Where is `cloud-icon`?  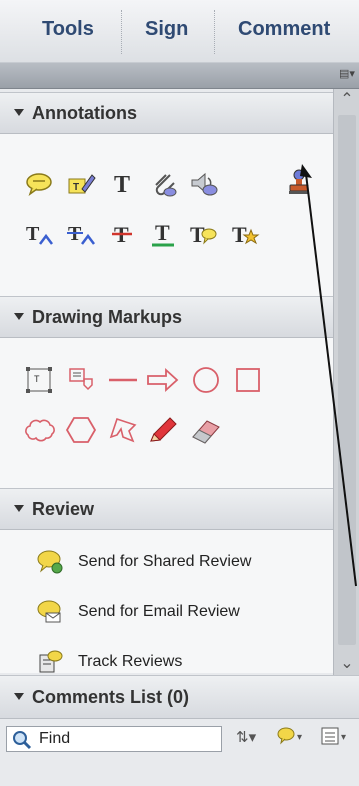
cloud-icon is located at coordinates (39, 430).